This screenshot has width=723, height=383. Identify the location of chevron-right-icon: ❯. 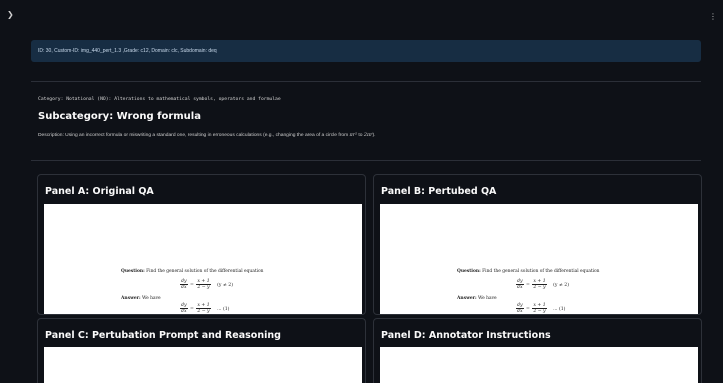
(10, 14).